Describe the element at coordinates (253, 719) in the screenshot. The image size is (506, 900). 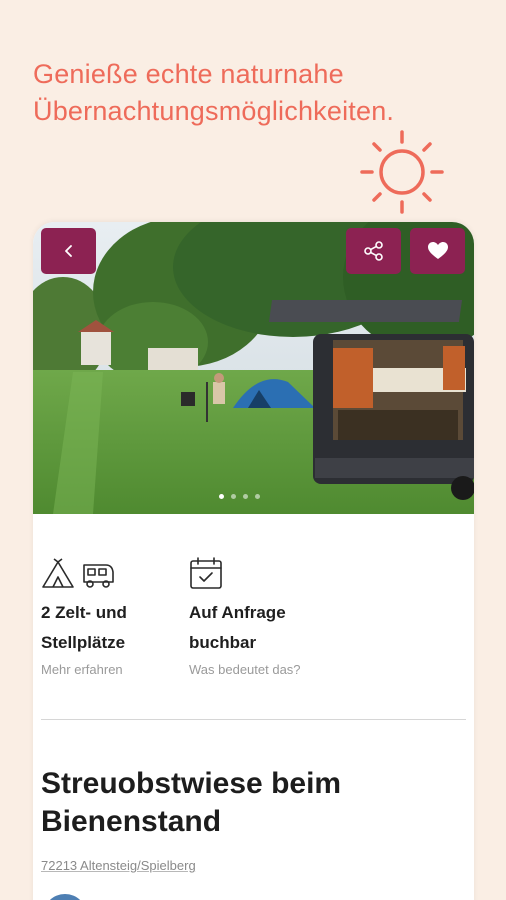
I see `divider` at that location.